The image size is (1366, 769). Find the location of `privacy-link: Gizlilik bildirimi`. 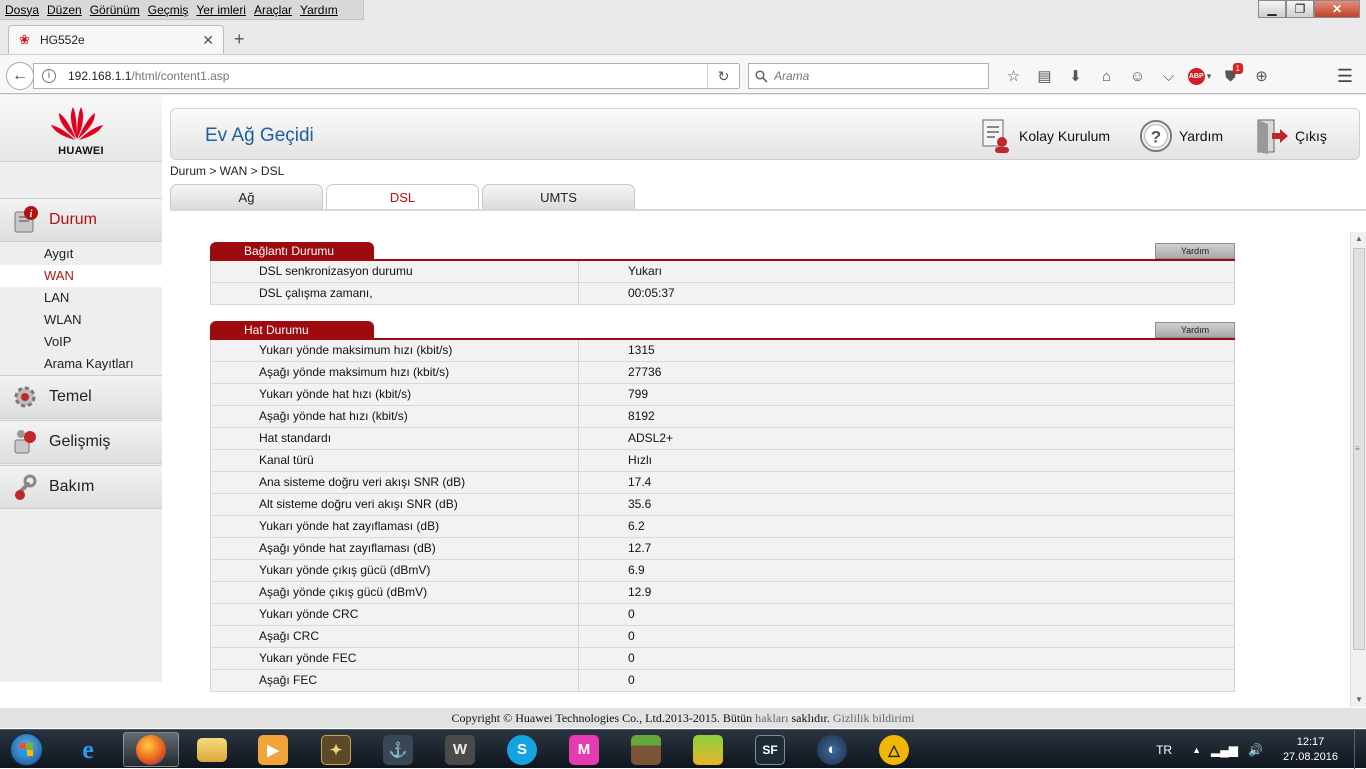

privacy-link: Gizlilik bildirimi is located at coordinates (874, 718).